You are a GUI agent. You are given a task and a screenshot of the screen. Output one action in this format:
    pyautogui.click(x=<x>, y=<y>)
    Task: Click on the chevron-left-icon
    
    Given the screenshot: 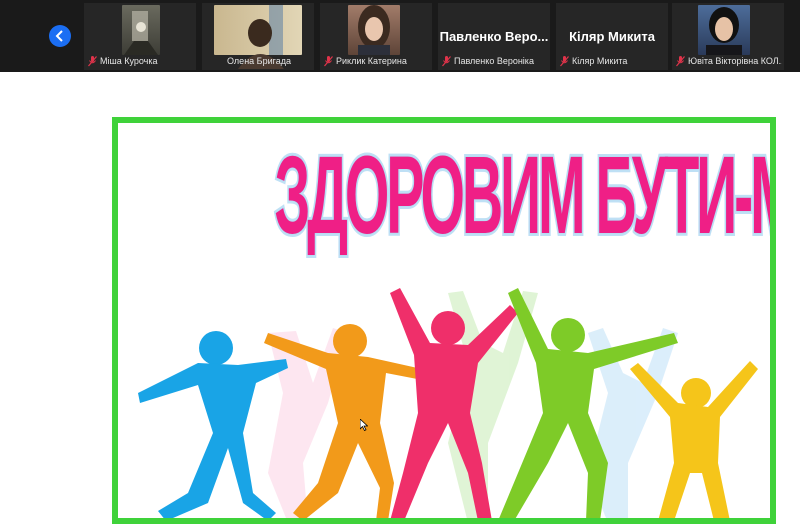 What is the action you would take?
    pyautogui.click(x=59, y=36)
    